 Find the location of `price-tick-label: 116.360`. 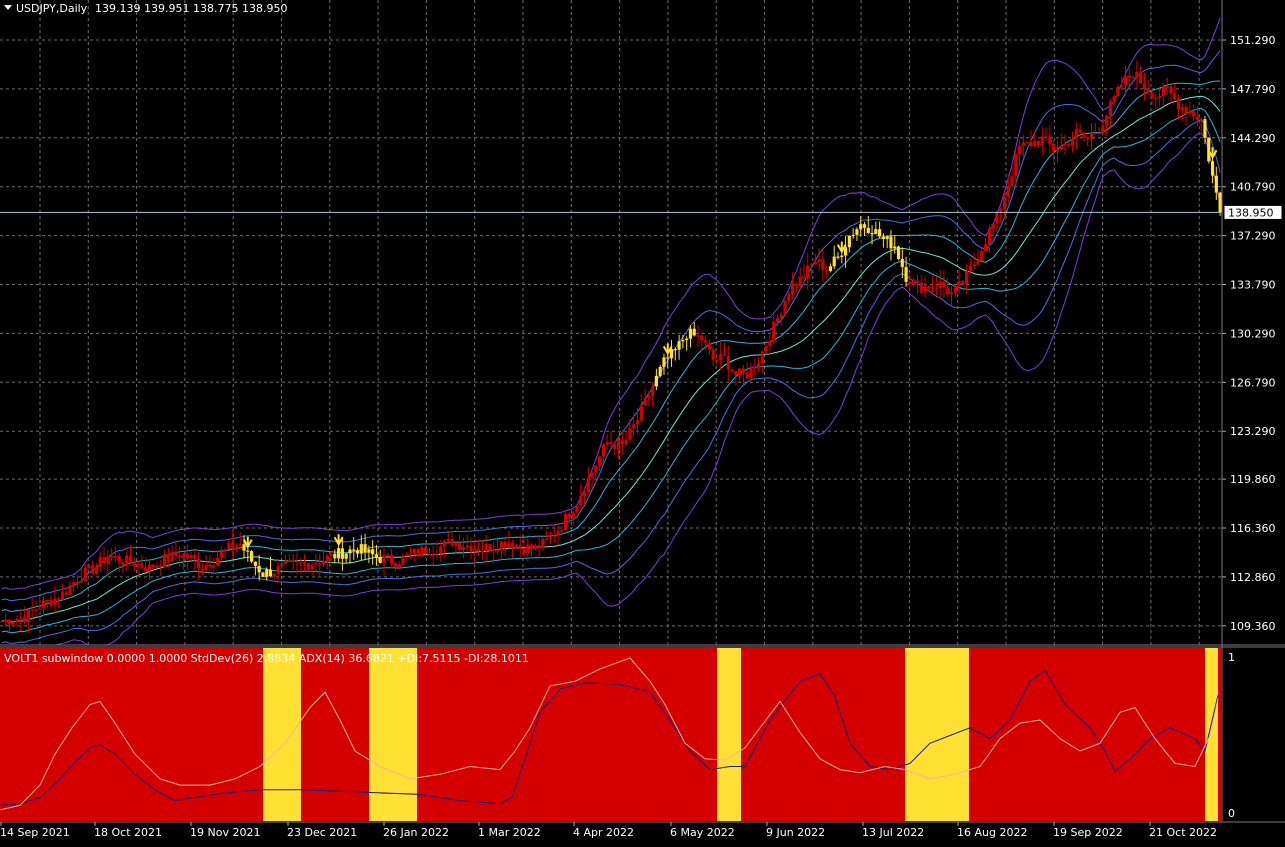

price-tick-label: 116.360 is located at coordinates (1253, 528).